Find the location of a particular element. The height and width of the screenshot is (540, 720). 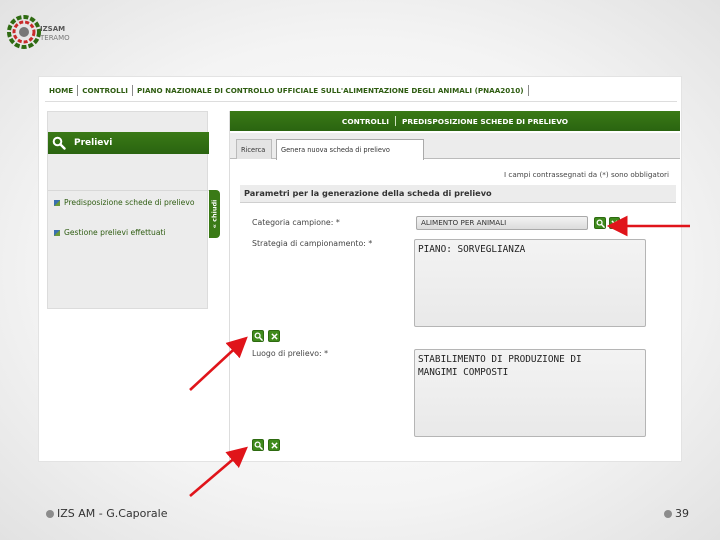

breadcrumb-separator is located at coordinates (528, 90).